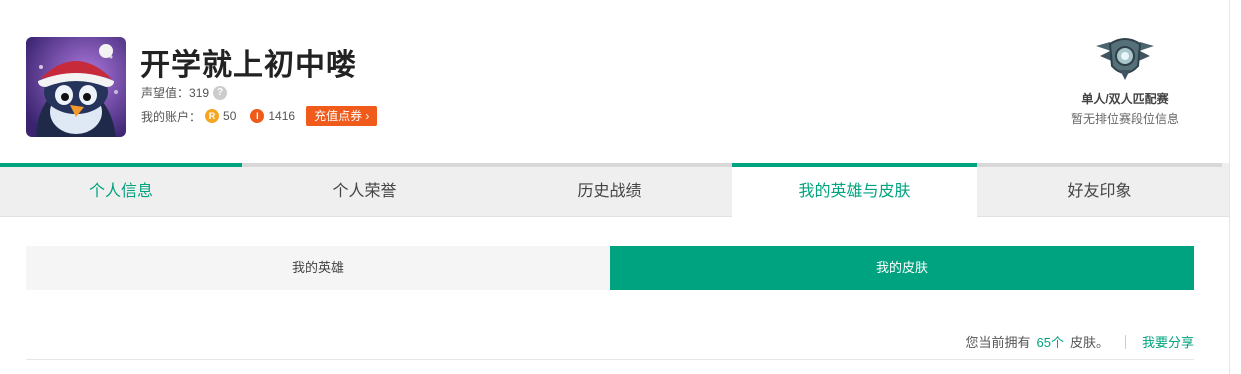 The height and width of the screenshot is (374, 1241). I want to click on section-divider, so click(610, 359).